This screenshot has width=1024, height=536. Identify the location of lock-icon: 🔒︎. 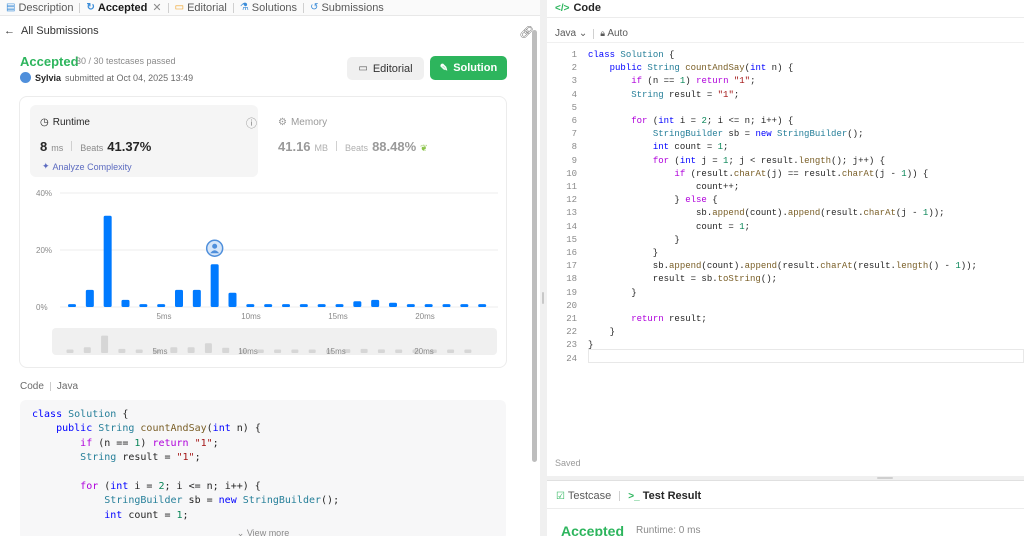
(603, 33).